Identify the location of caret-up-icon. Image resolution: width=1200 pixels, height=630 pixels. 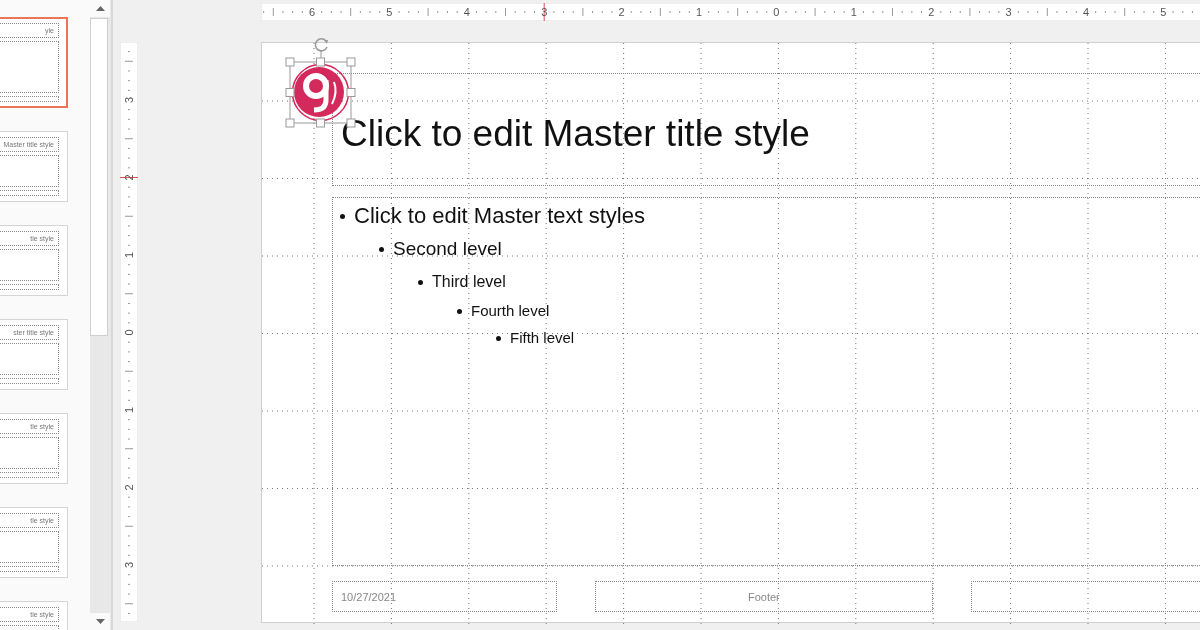
(100, 8).